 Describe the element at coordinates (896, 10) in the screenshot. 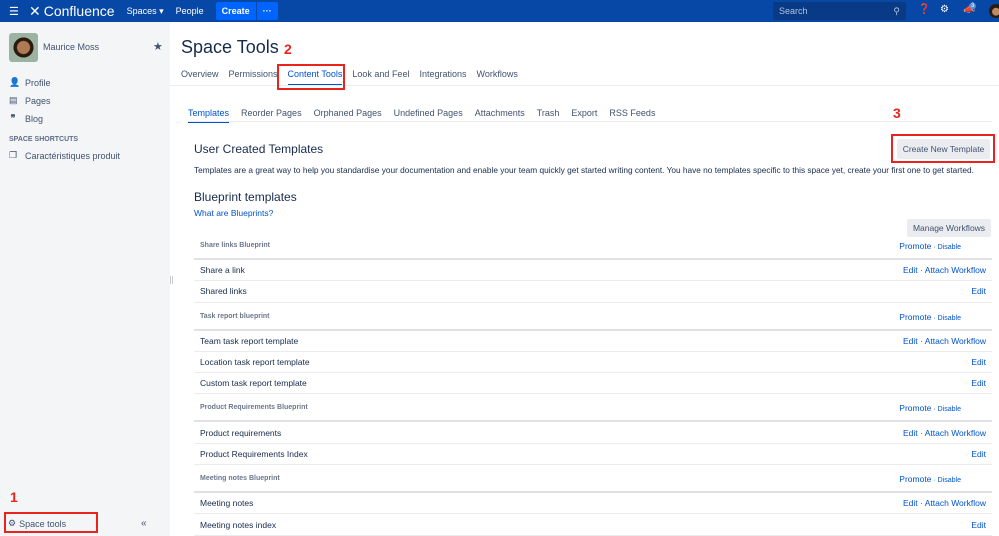

I see `search-icon: ⚲` at that location.